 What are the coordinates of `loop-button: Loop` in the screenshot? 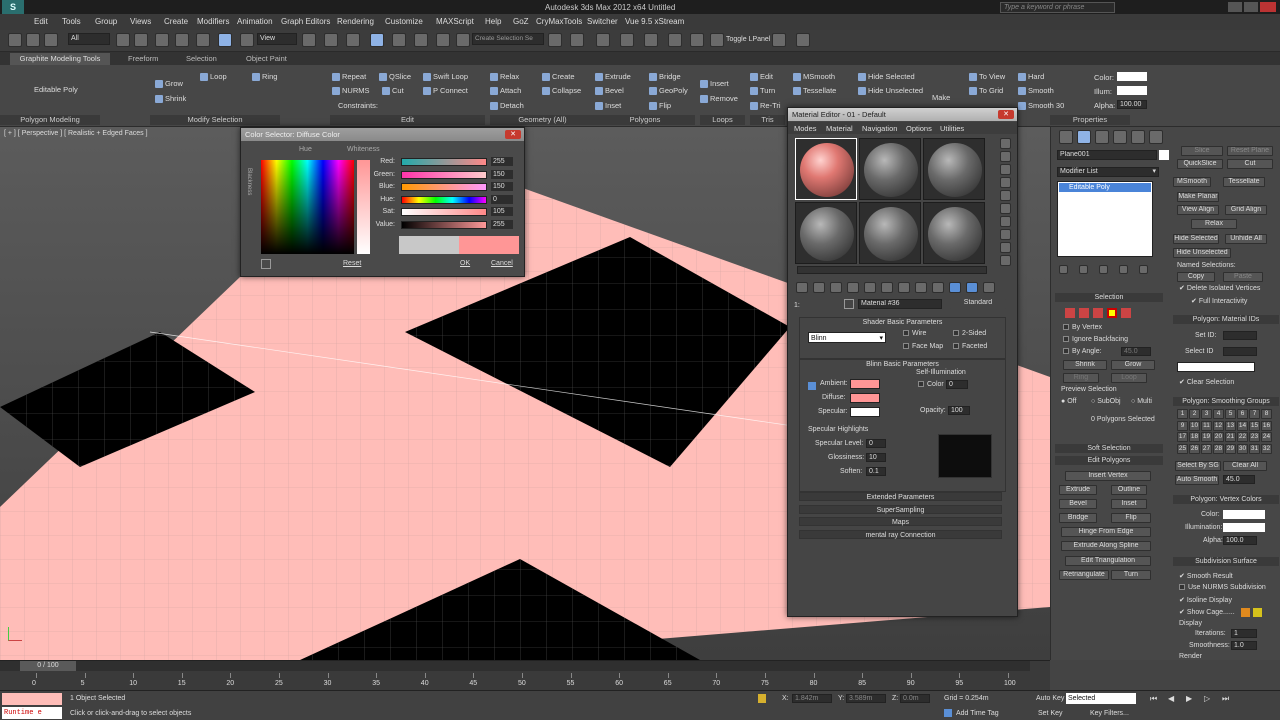 It's located at (1129, 378).